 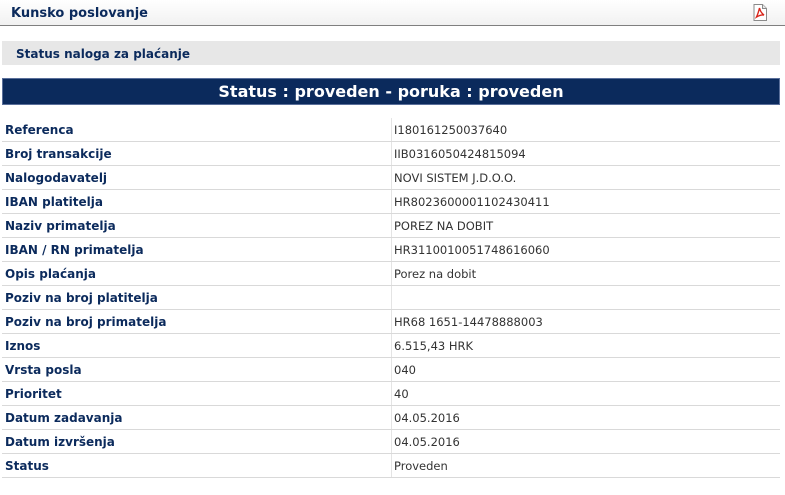 What do you see at coordinates (56, 178) in the screenshot?
I see `detail-label: Nalogodavatelj` at bounding box center [56, 178].